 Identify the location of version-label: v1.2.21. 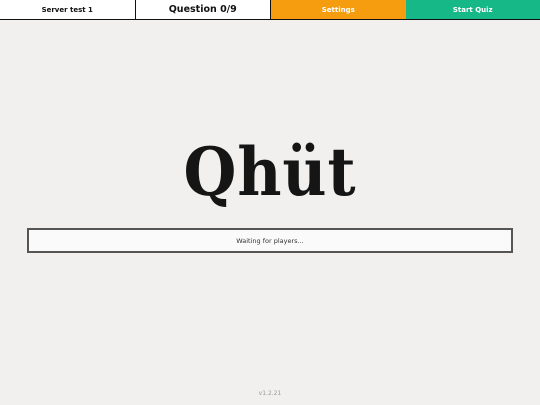
(270, 393).